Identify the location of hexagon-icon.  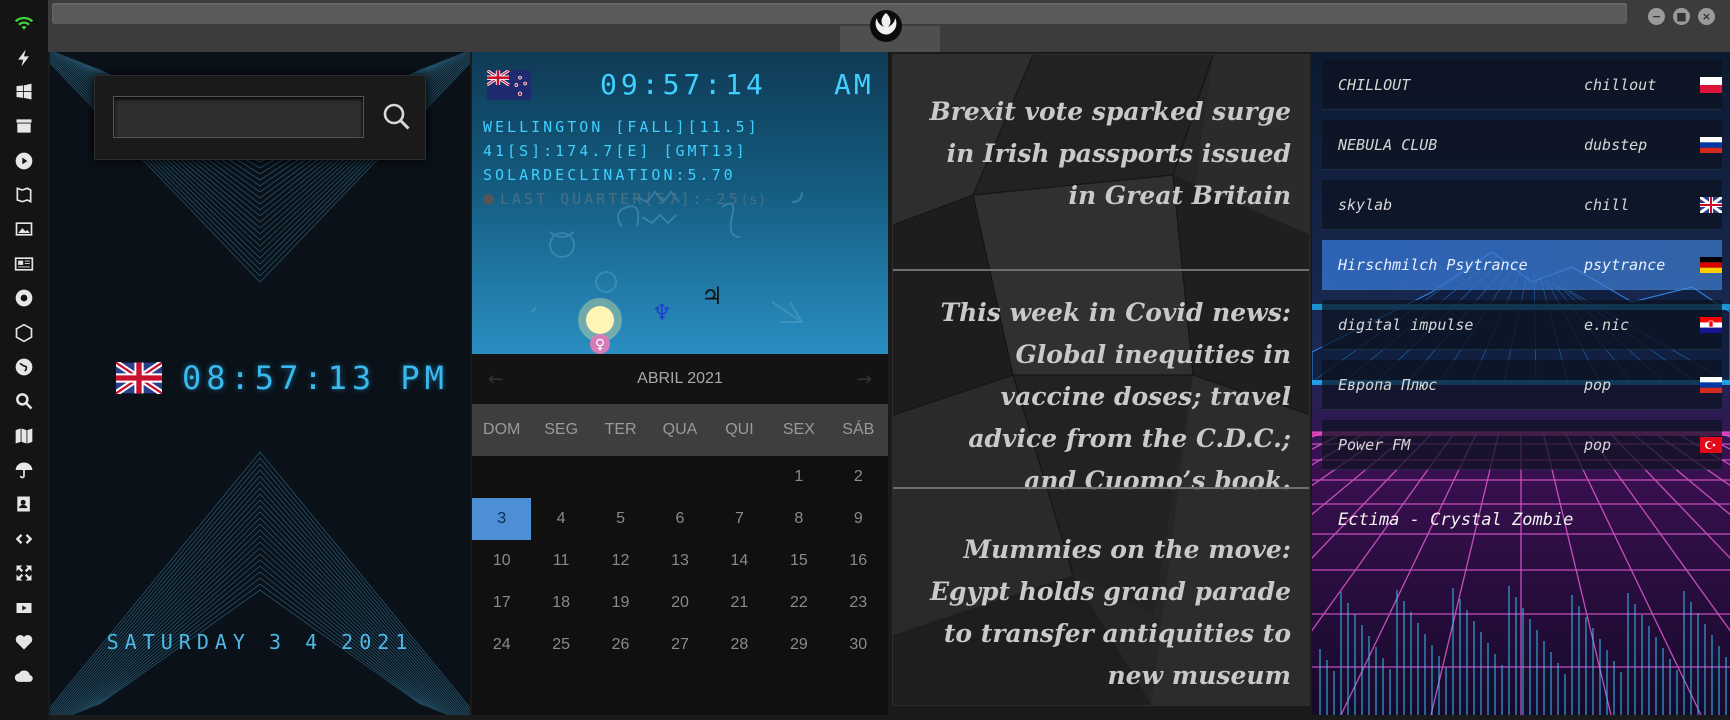
(24, 333).